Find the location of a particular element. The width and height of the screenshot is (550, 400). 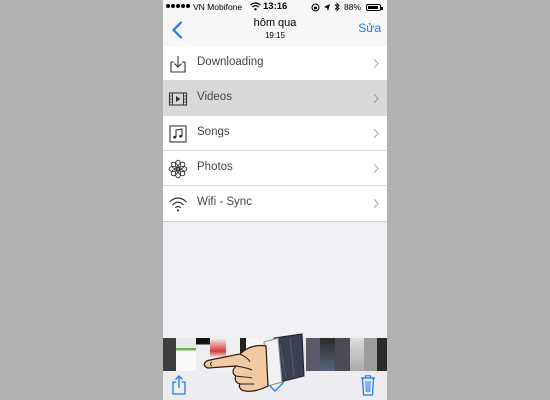

signal-strength-icon is located at coordinates (178, 6).